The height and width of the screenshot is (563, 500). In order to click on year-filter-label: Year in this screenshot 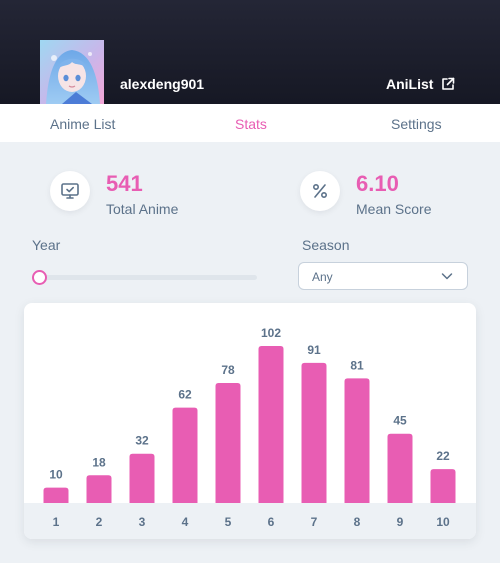, I will do `click(46, 245)`.